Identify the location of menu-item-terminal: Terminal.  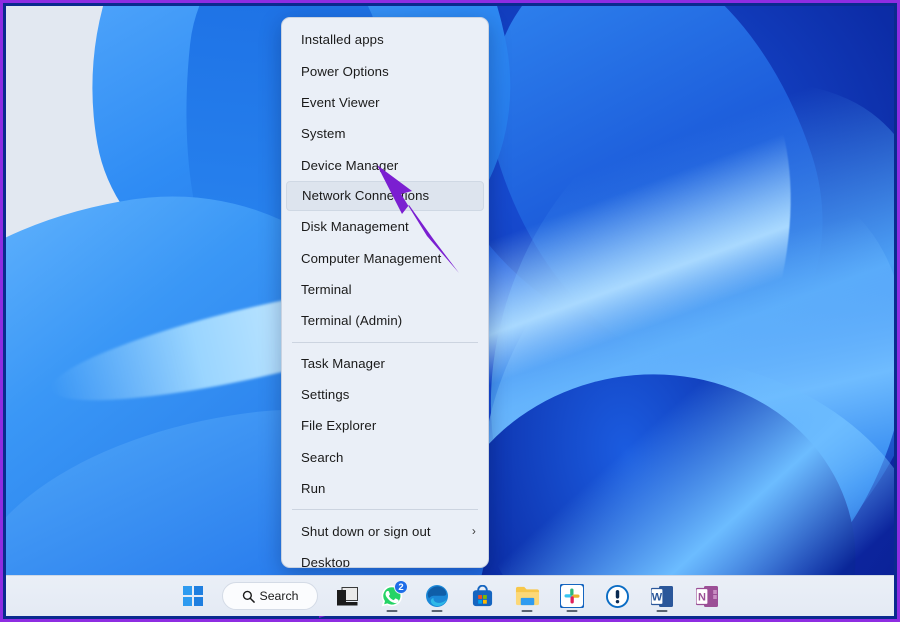
(385, 289).